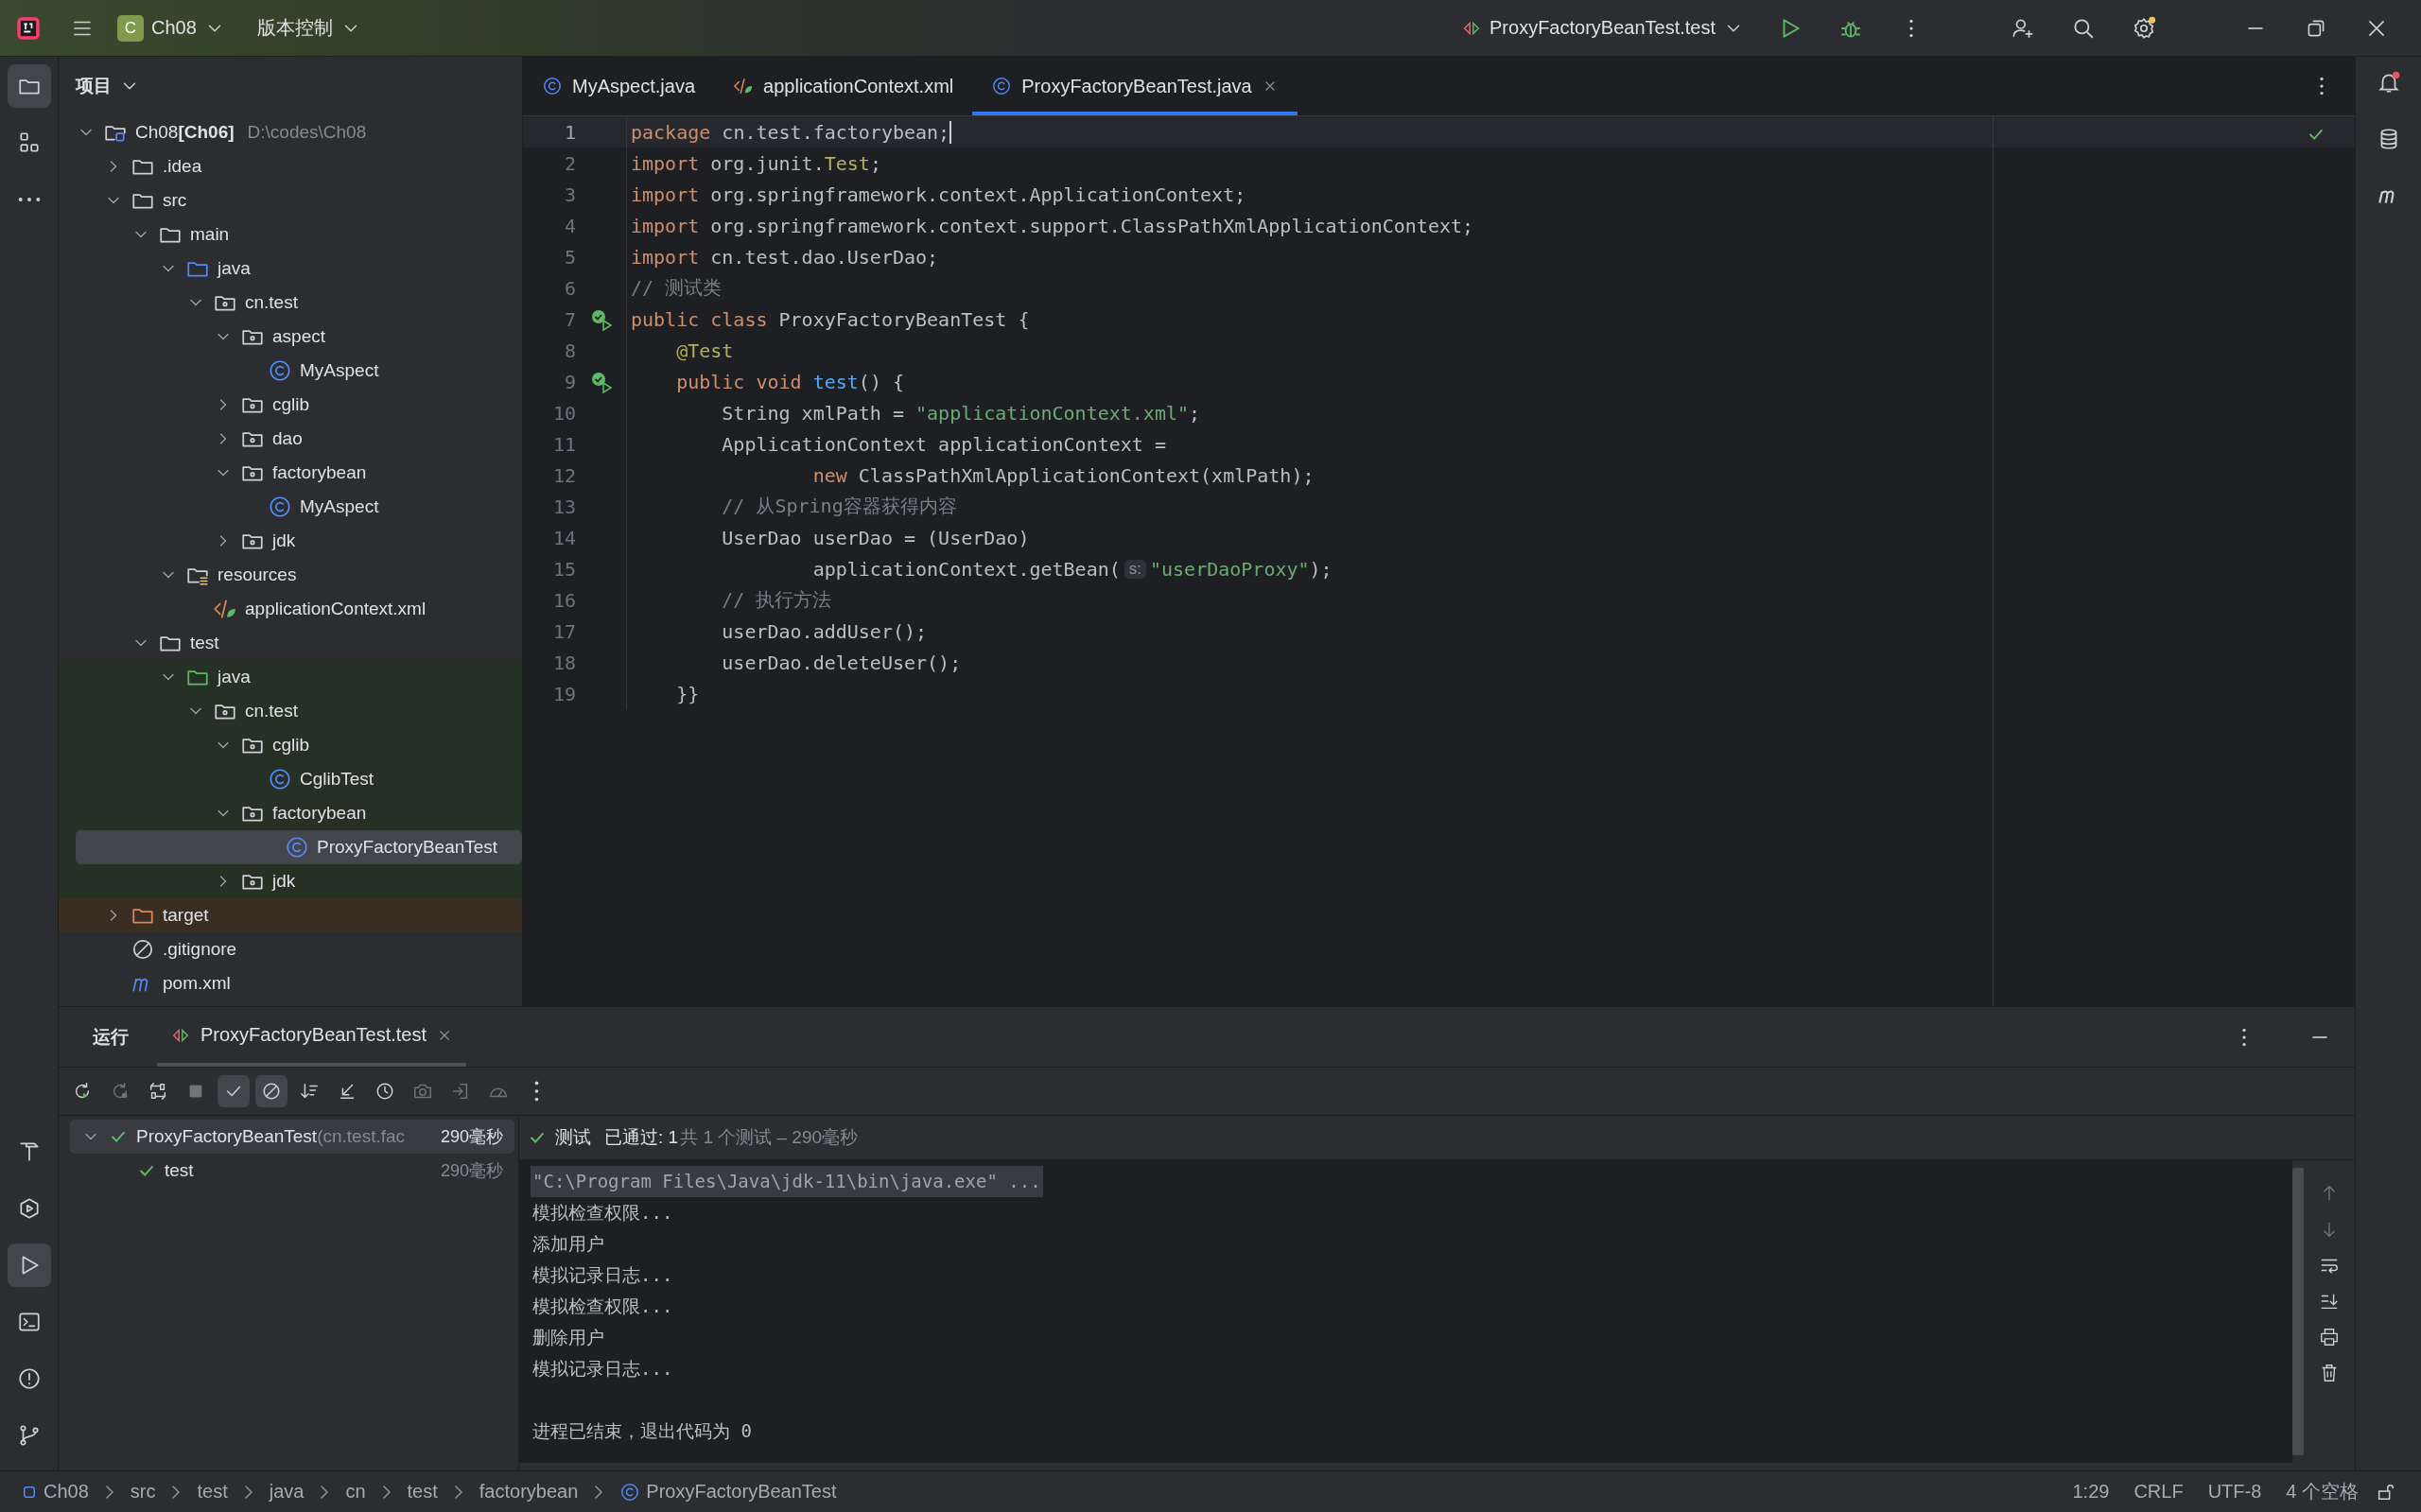 Image resolution: width=2421 pixels, height=1512 pixels. What do you see at coordinates (1063, 475) in the screenshot?
I see `code-line: new ClassPathXmlApplicationContext(xmlPath);` at bounding box center [1063, 475].